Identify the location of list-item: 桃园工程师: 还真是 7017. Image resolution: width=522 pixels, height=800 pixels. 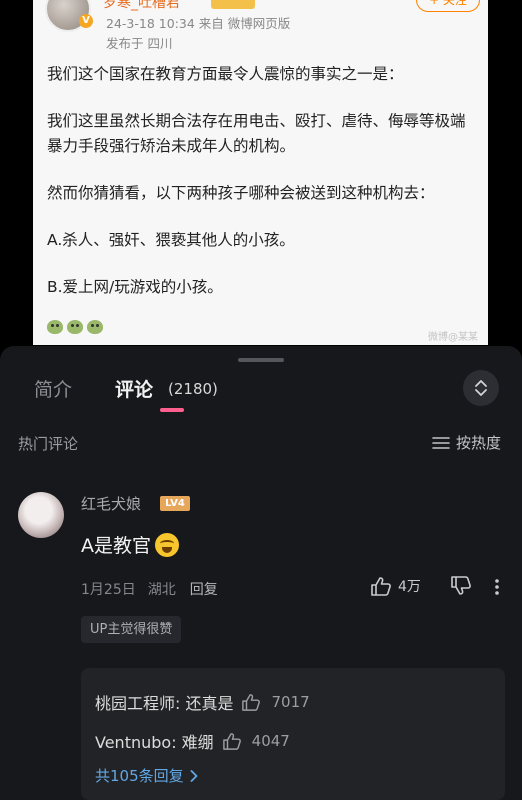
(202, 702).